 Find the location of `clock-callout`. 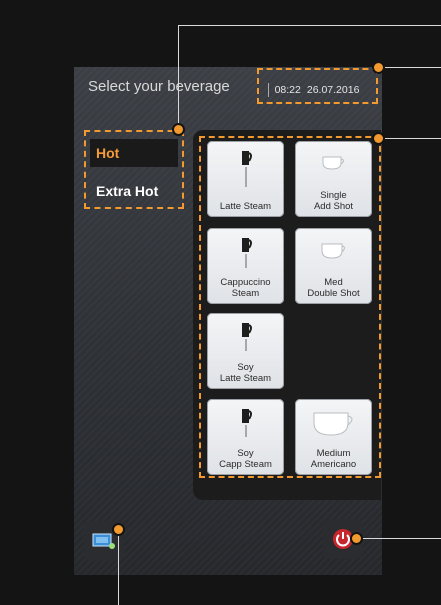

clock-callout is located at coordinates (317, 86).